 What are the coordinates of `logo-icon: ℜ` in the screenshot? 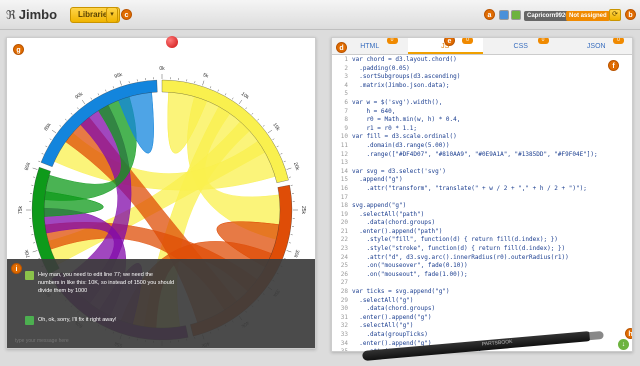 It's located at (11, 14).